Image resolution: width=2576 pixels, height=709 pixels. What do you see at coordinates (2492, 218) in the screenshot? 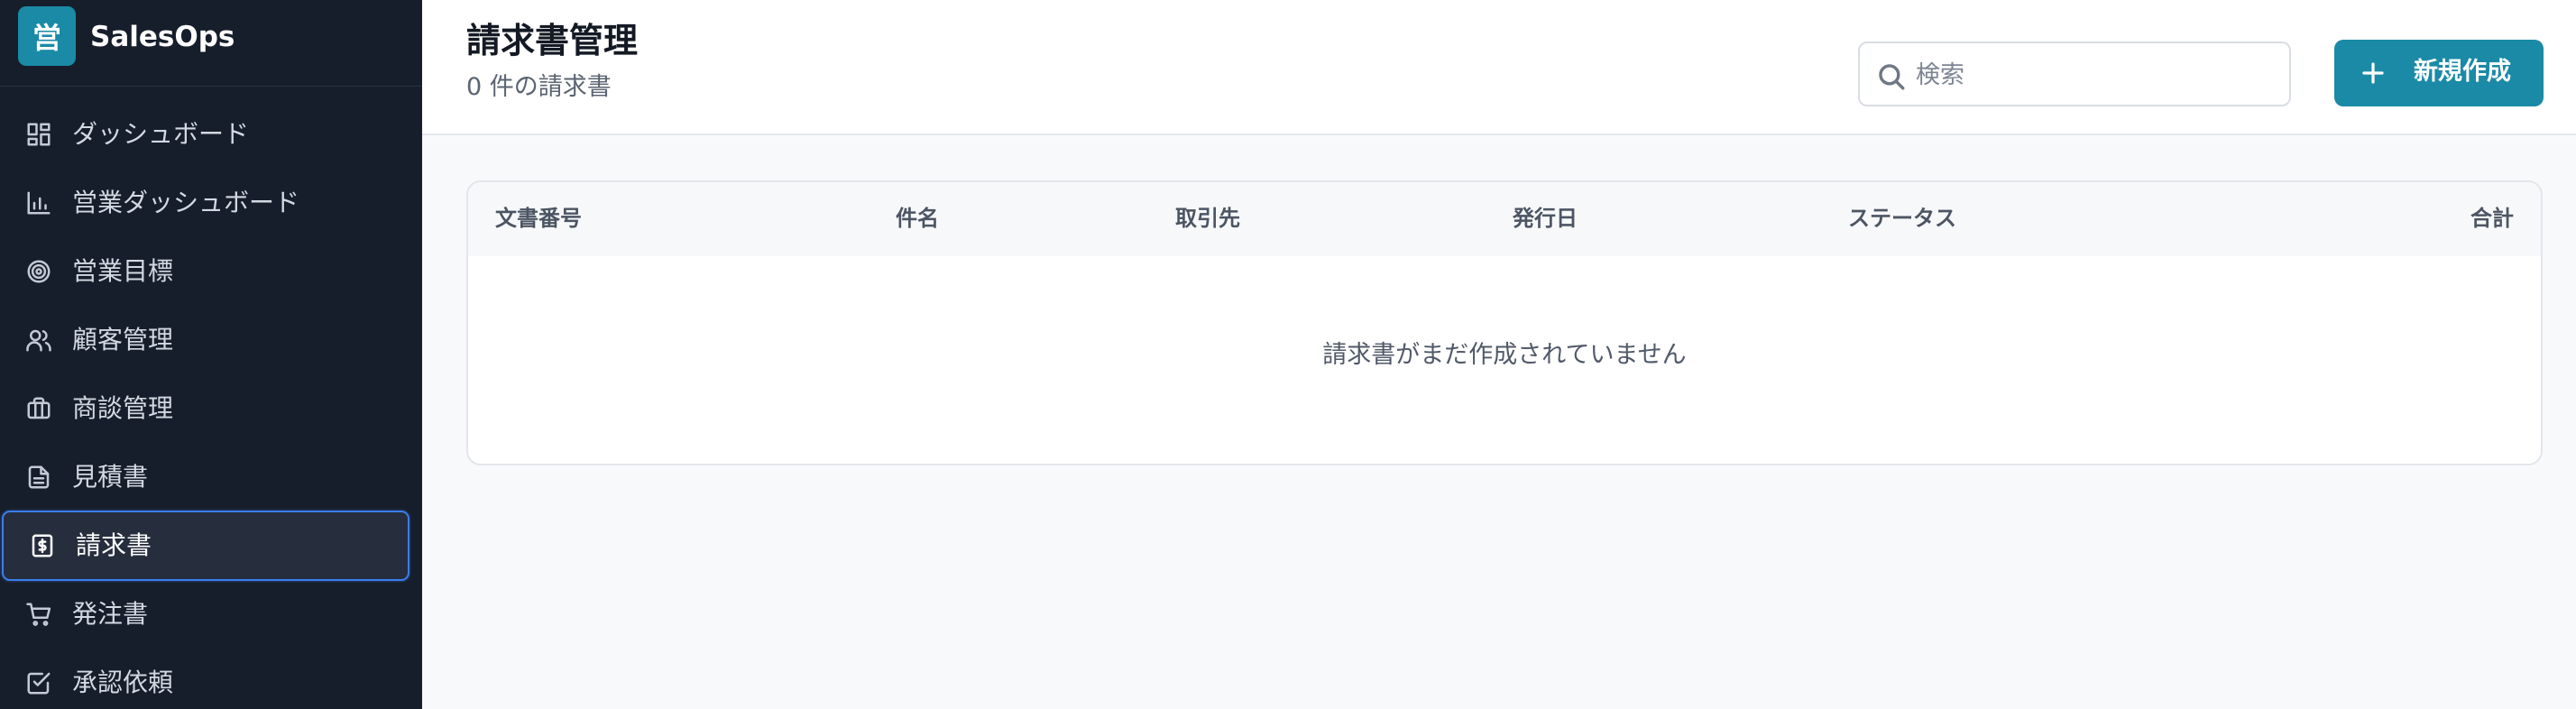
I see `column-header-total: 合計` at bounding box center [2492, 218].